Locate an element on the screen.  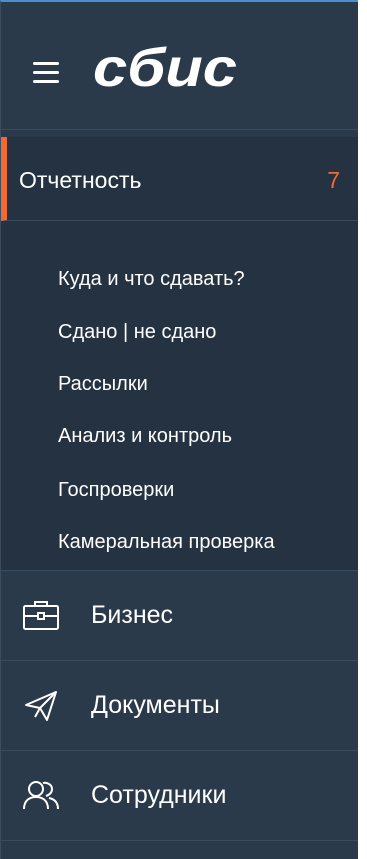
sidebar-item-label: Отчетность is located at coordinates (80, 180).